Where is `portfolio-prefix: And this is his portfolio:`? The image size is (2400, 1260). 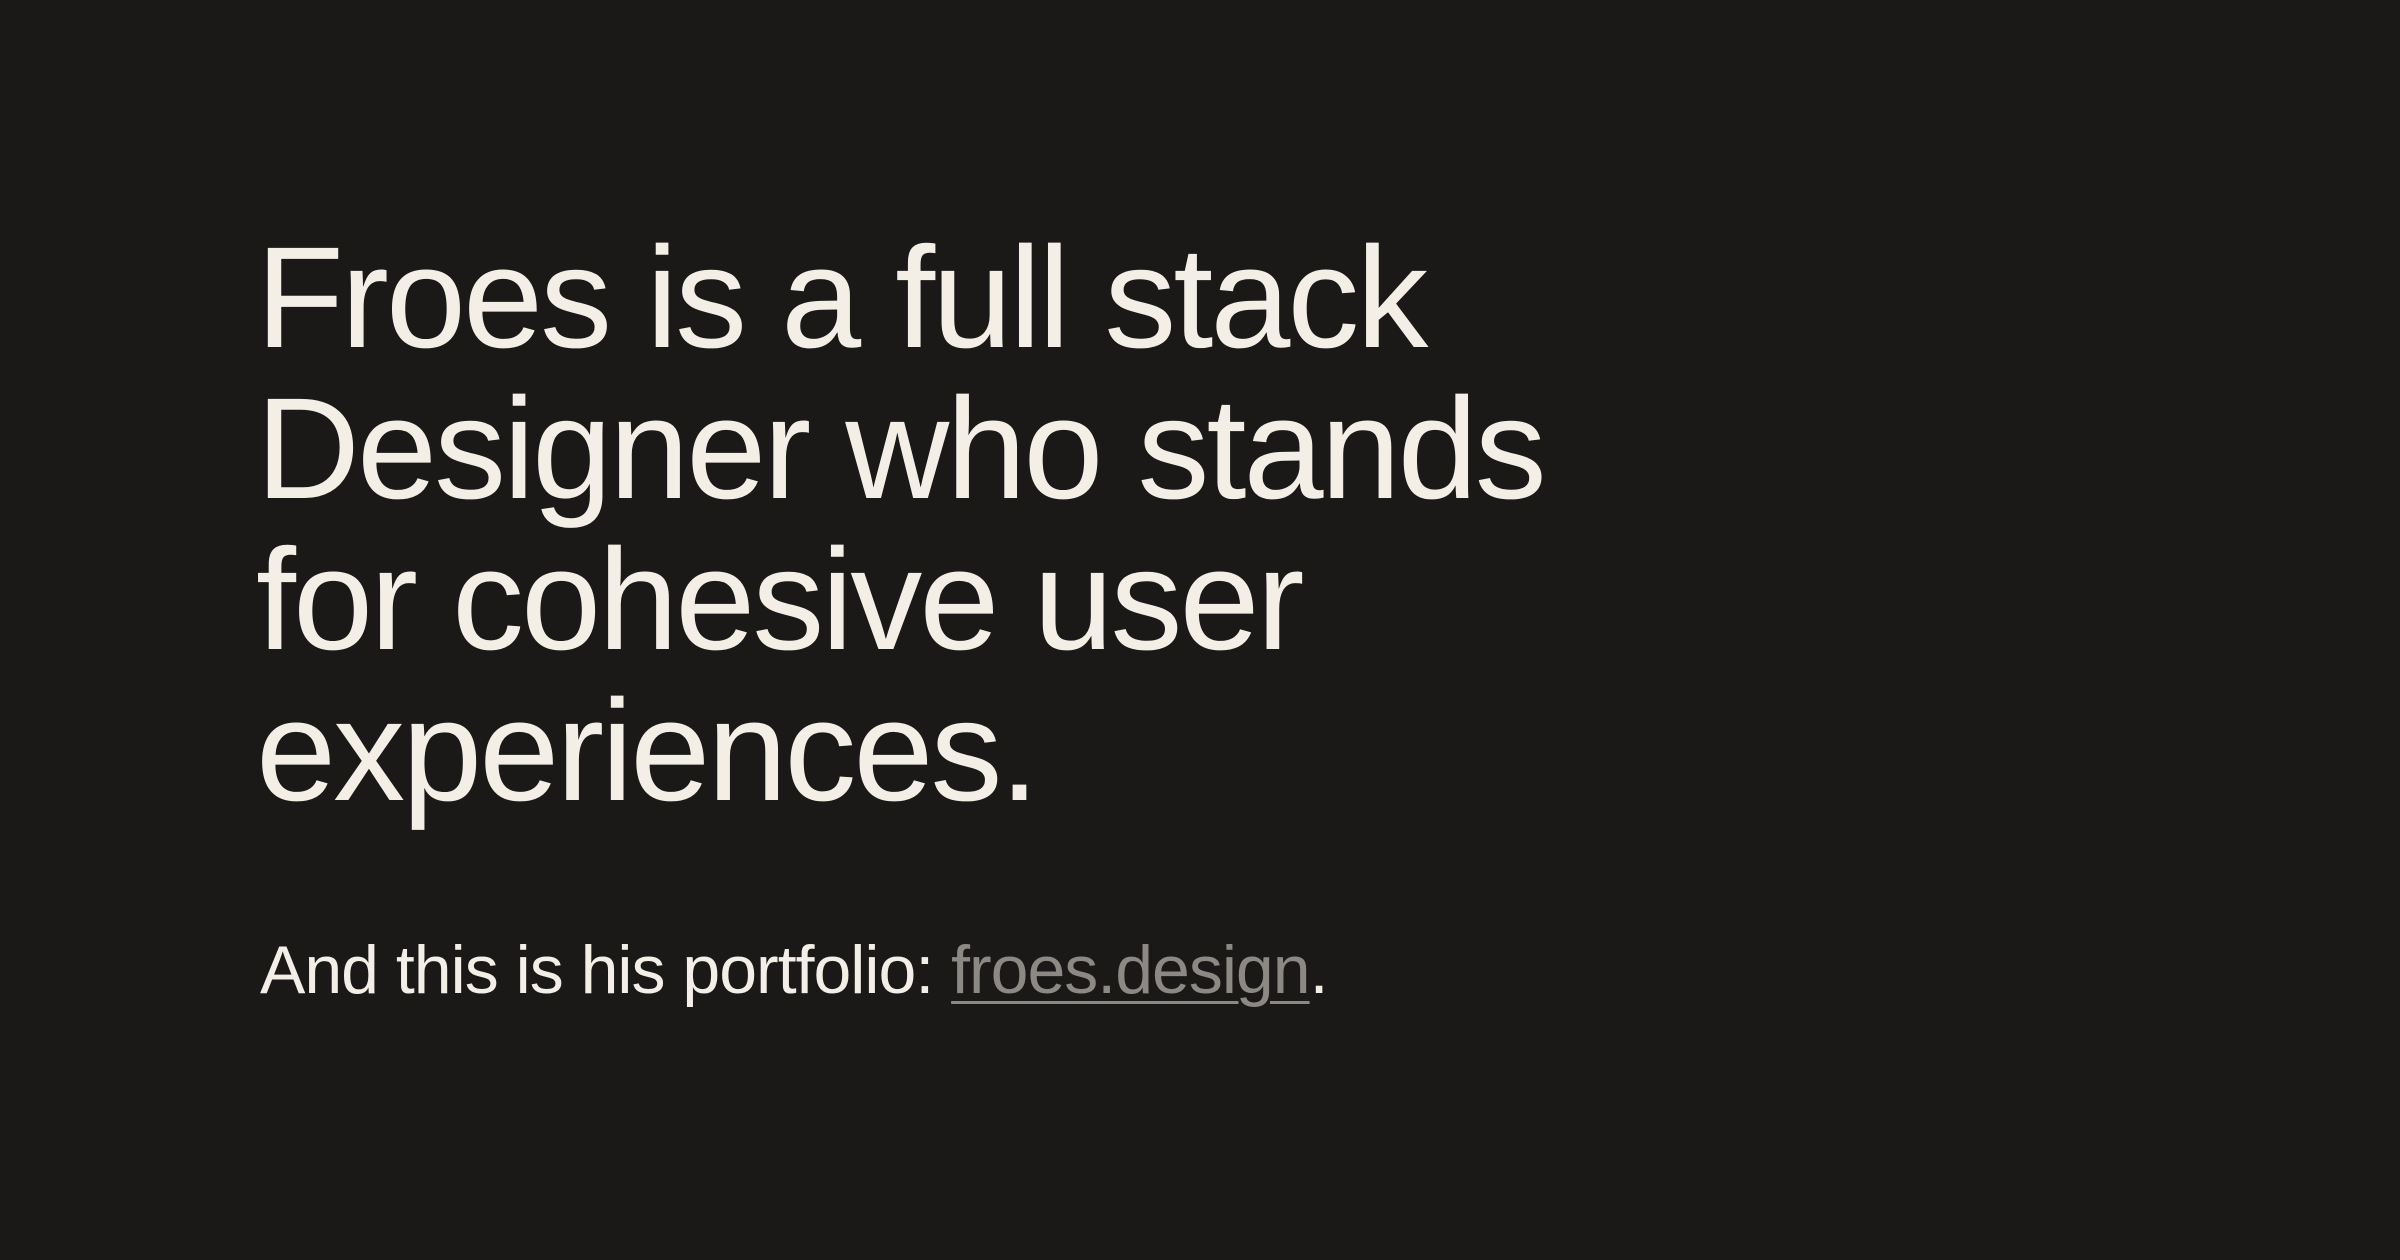
portfolio-prefix: And this is his portfolio: is located at coordinates (606, 970).